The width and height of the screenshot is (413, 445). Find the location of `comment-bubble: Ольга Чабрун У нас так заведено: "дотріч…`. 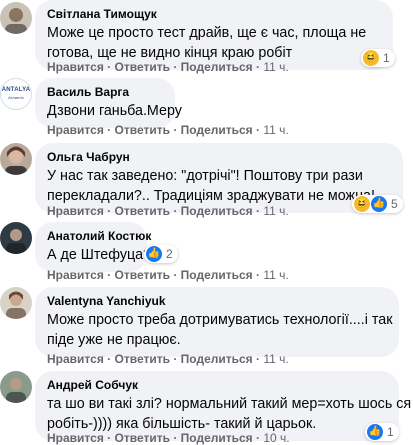

comment-bubble: Ольга Чабрун У нас так заведено: "дотріч… is located at coordinates (219, 178).